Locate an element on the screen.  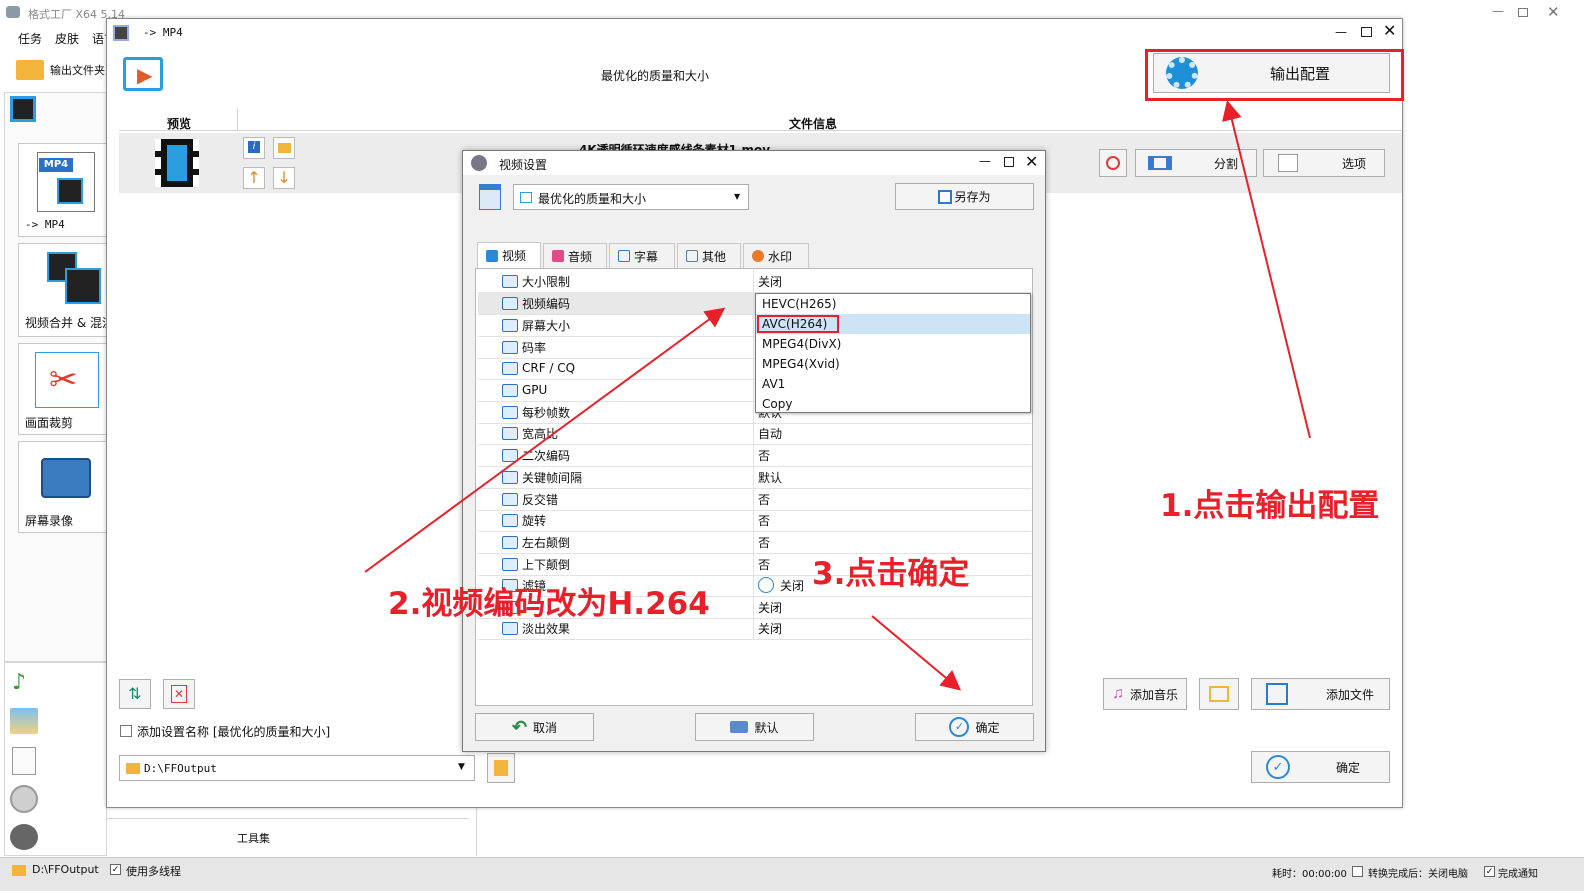
arrow-to-video-codec is located at coordinates (545, 440).